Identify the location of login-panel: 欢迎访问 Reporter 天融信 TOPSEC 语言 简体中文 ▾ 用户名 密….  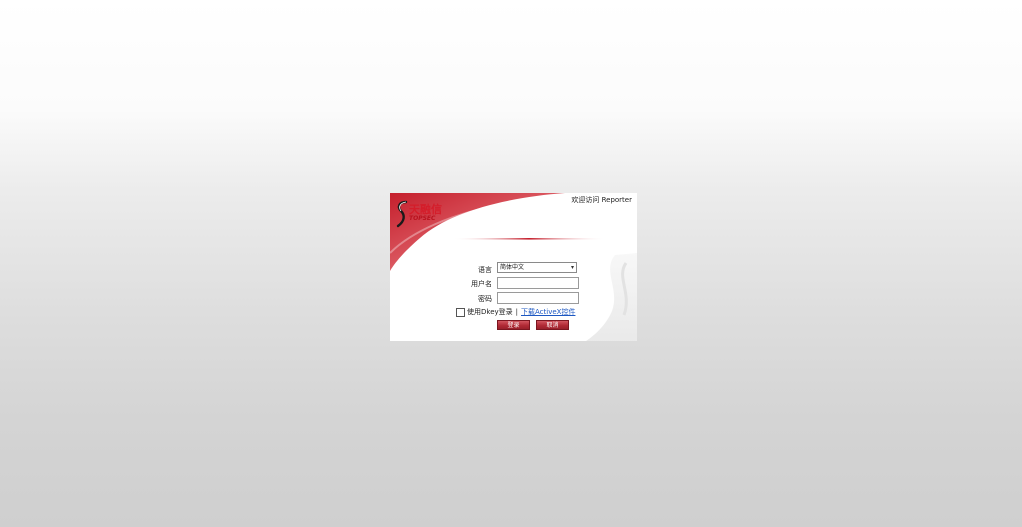
(513, 267).